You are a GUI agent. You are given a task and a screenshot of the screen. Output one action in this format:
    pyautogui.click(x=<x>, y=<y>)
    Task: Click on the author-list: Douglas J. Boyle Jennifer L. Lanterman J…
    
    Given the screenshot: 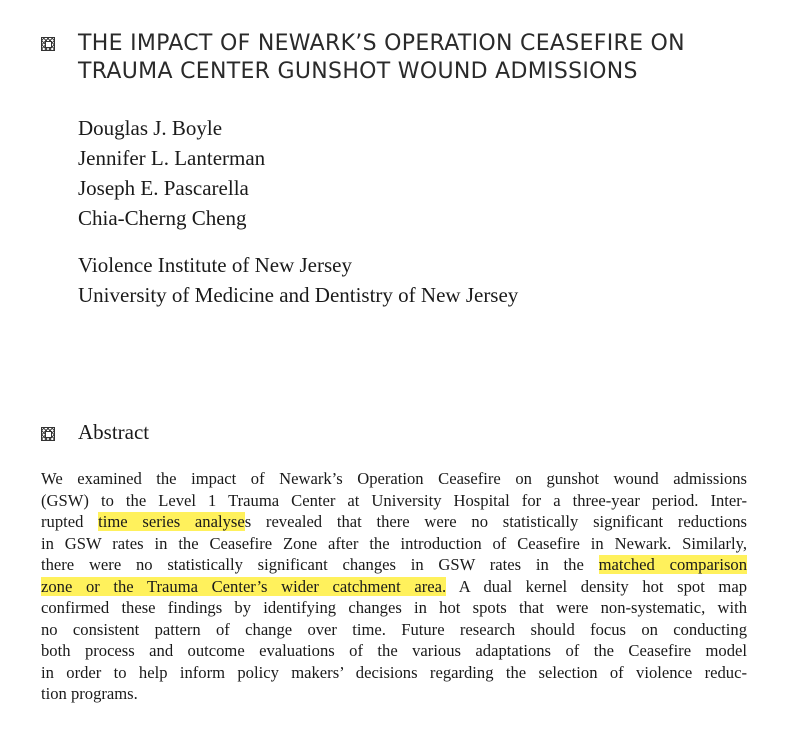 What is the action you would take?
    pyautogui.click(x=171, y=173)
    